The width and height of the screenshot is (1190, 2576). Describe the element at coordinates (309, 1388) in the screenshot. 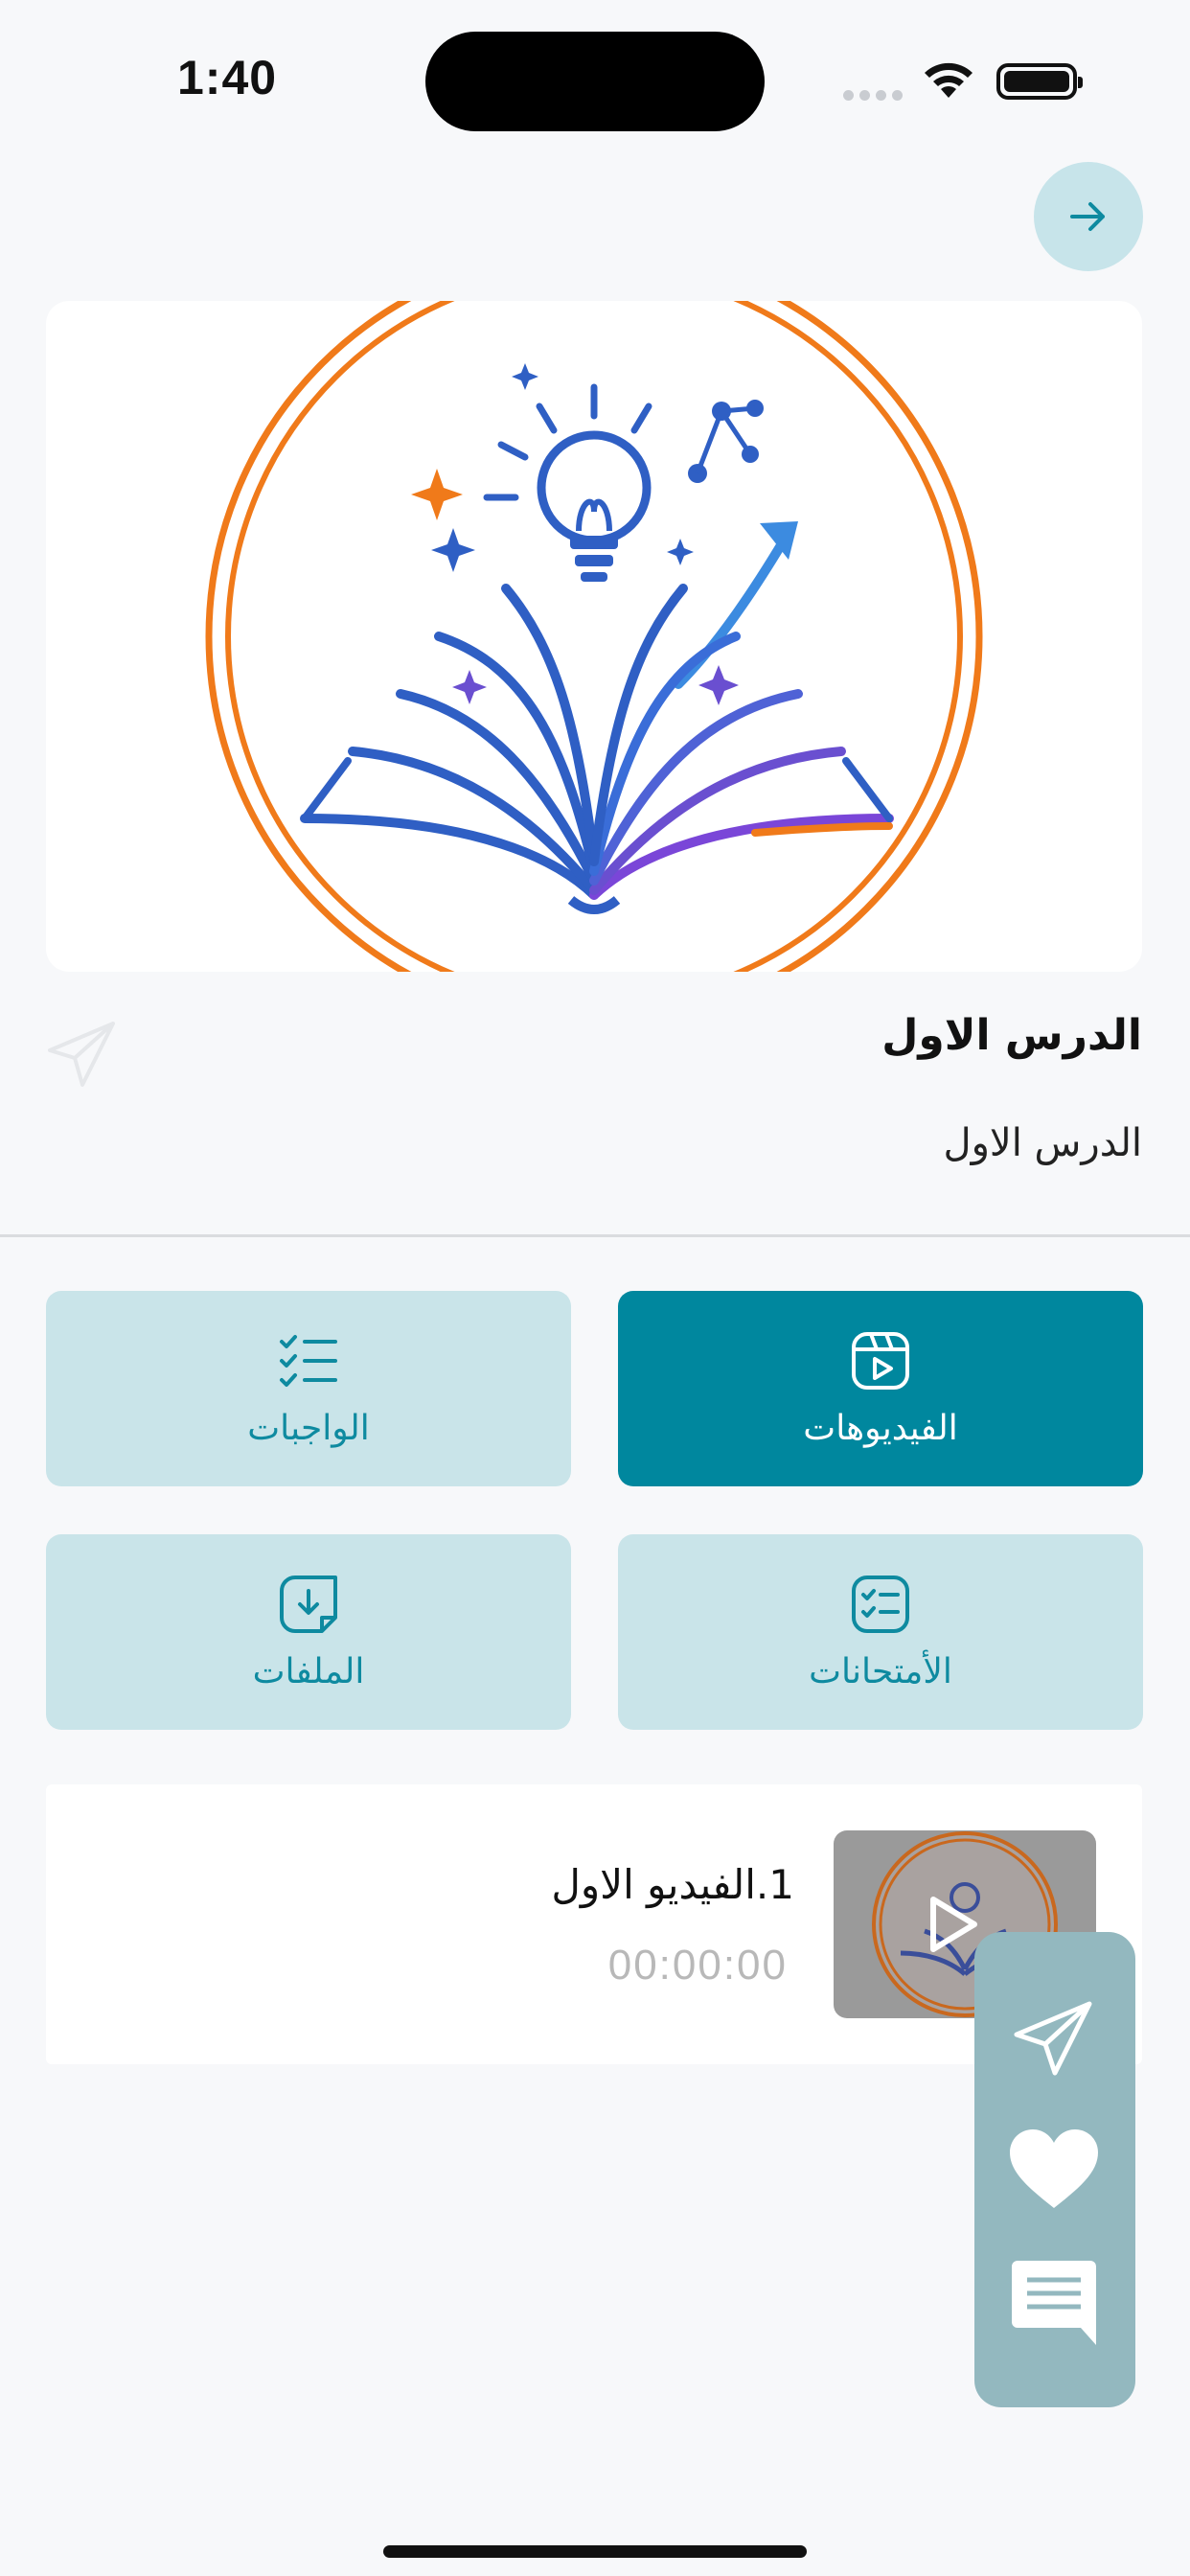

I see `tab-homework: الواجبات` at that location.